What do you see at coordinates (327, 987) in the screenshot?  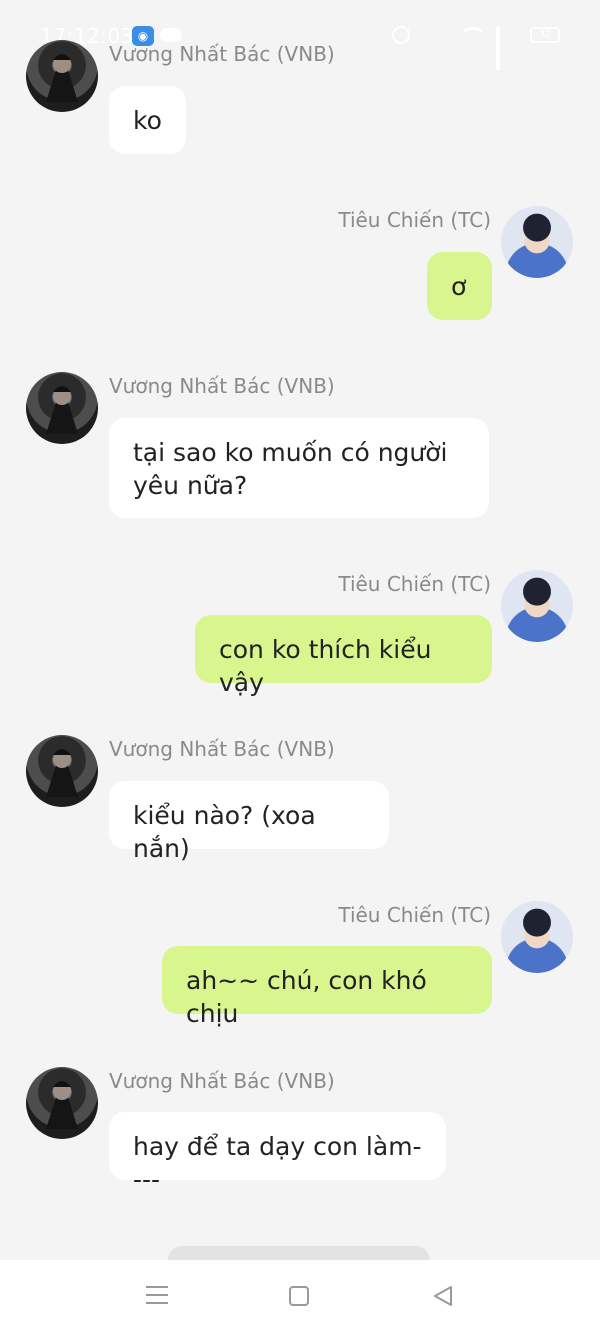 I see `message-bubble: ah~~ chú, con khó chịu` at bounding box center [327, 987].